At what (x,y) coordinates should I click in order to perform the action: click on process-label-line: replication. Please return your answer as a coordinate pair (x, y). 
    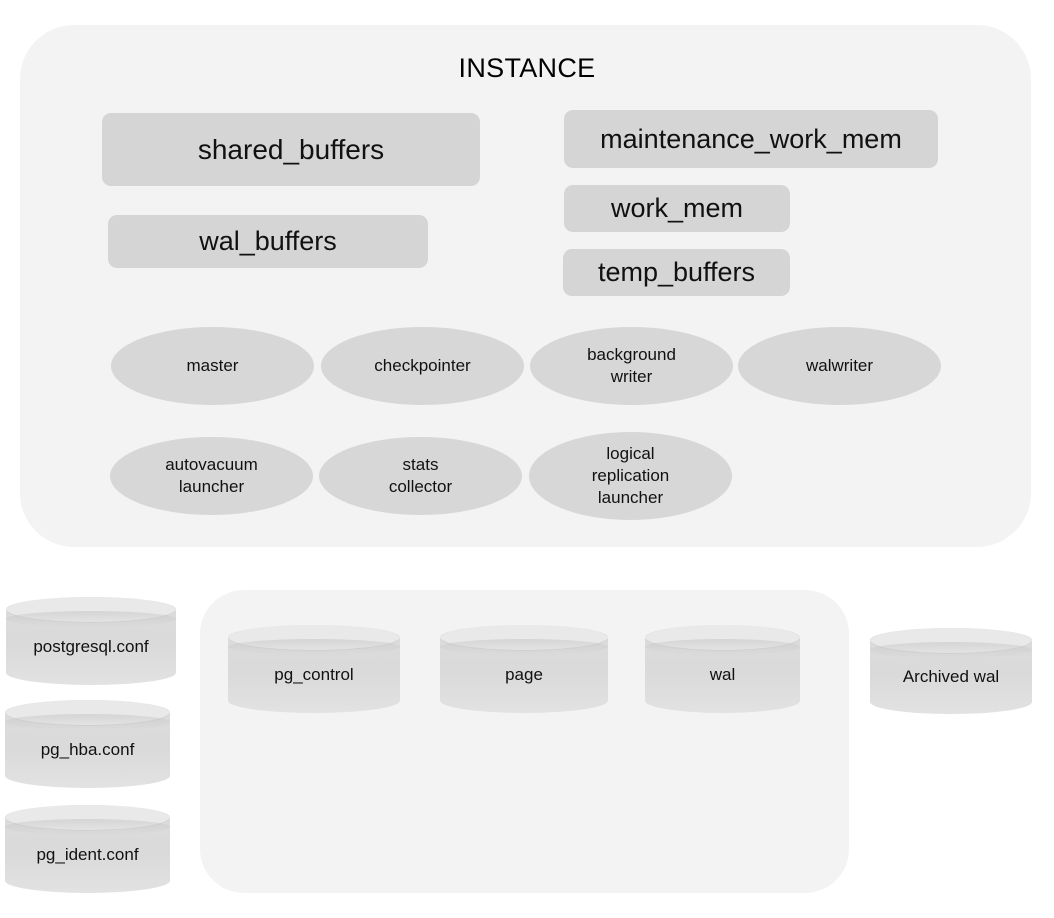
    Looking at the image, I should click on (630, 476).